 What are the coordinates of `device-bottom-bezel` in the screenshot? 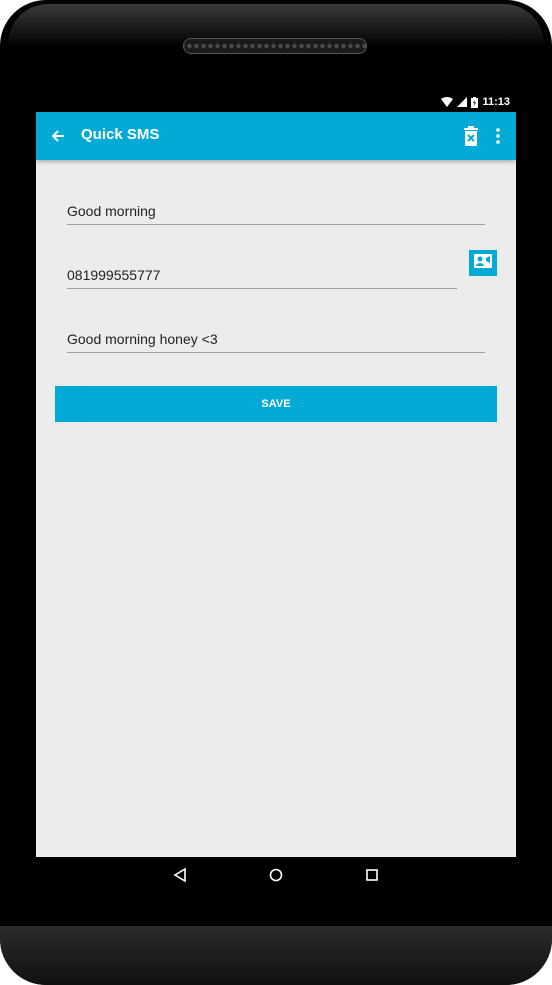 It's located at (276, 955).